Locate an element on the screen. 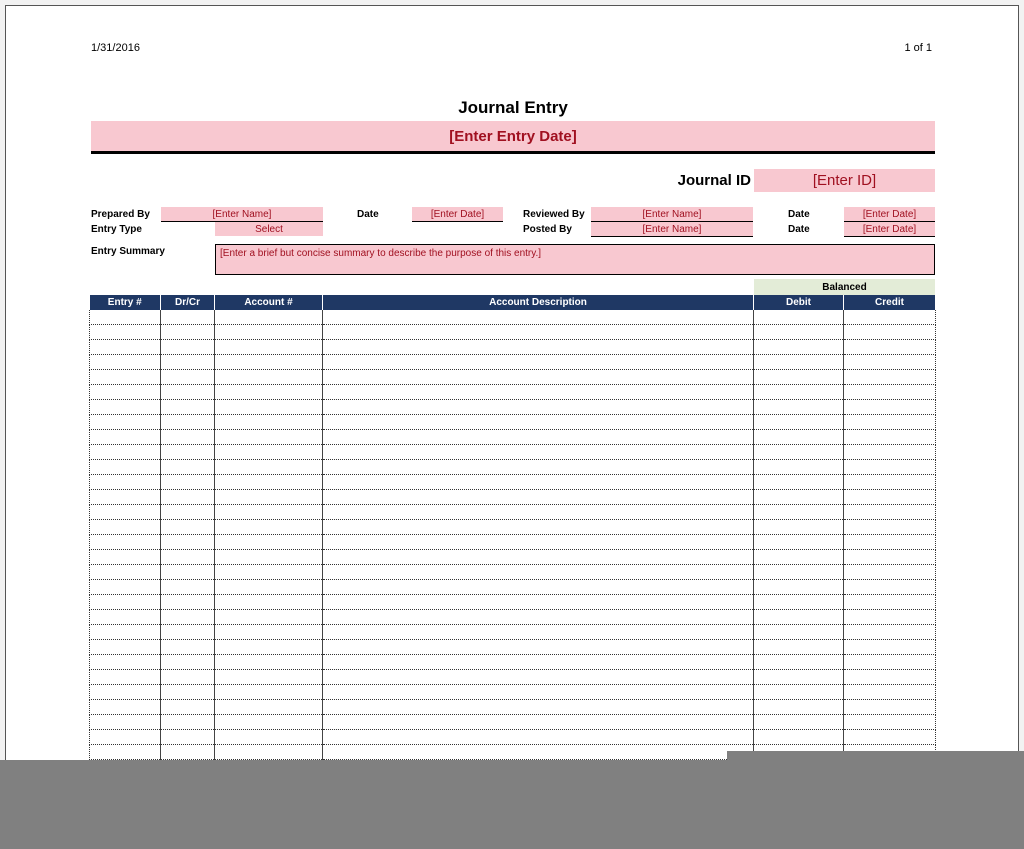 The width and height of the screenshot is (1024, 849). entry-type-select: Select is located at coordinates (269, 229).